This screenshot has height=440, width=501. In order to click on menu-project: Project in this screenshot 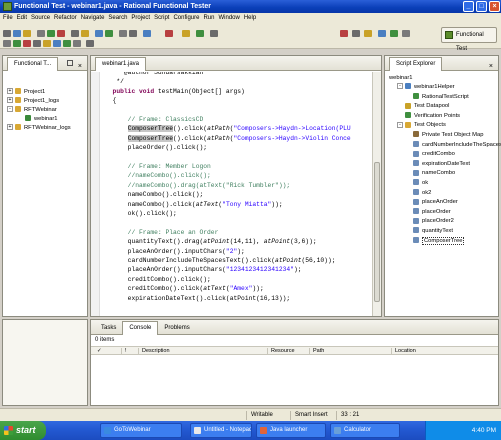, I will do `click(140, 18)`.